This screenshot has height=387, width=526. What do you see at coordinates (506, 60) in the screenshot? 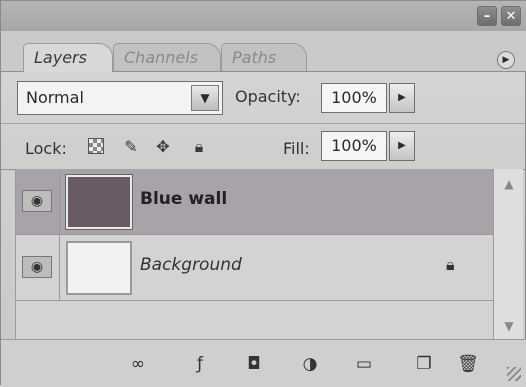
I see `panel-menu-icon: ▶` at bounding box center [506, 60].